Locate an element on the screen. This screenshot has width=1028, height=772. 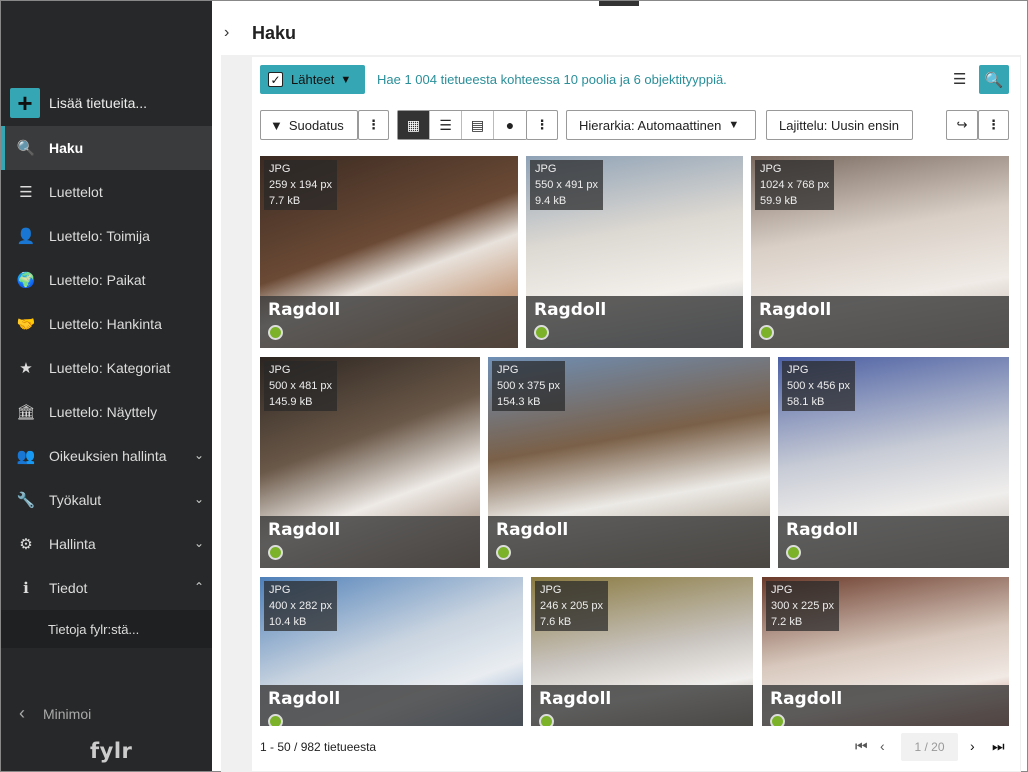
page-input: 1 / 20 is located at coordinates (929, 747).